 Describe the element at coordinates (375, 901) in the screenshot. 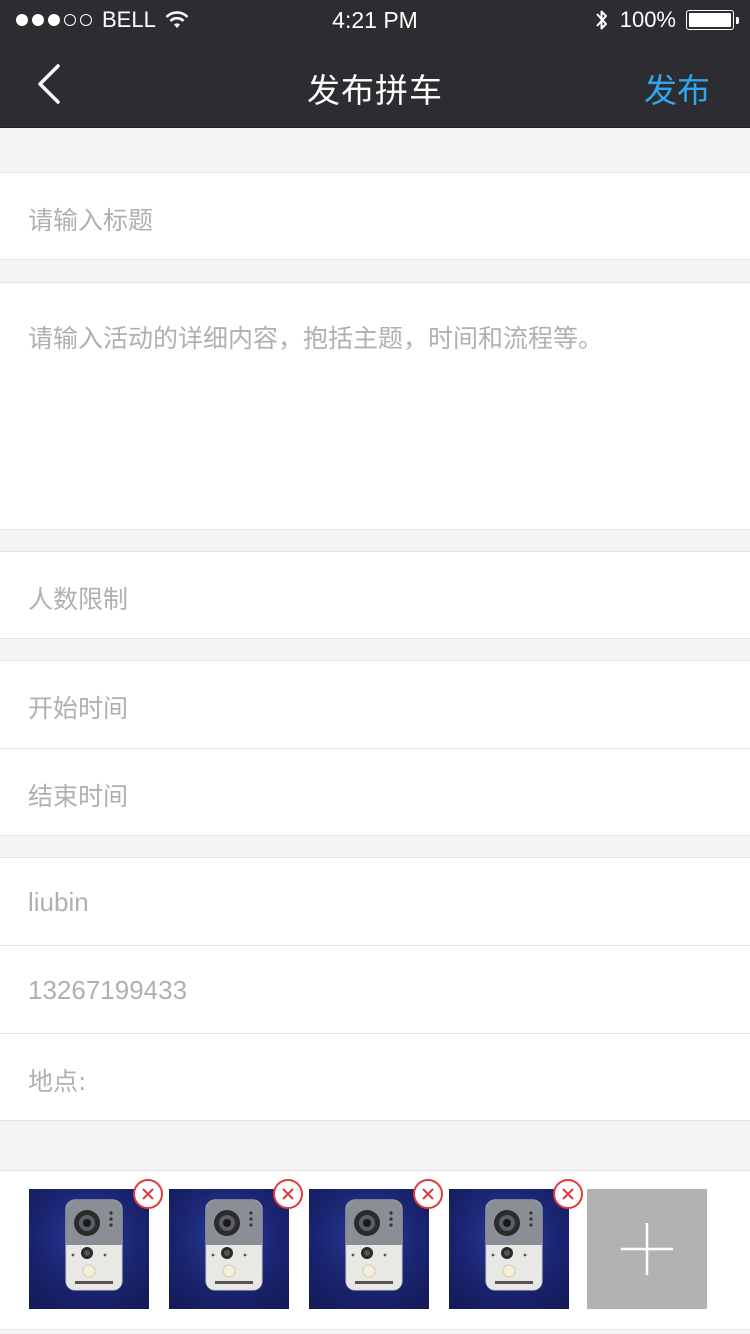

I see `name-field: liubin` at that location.